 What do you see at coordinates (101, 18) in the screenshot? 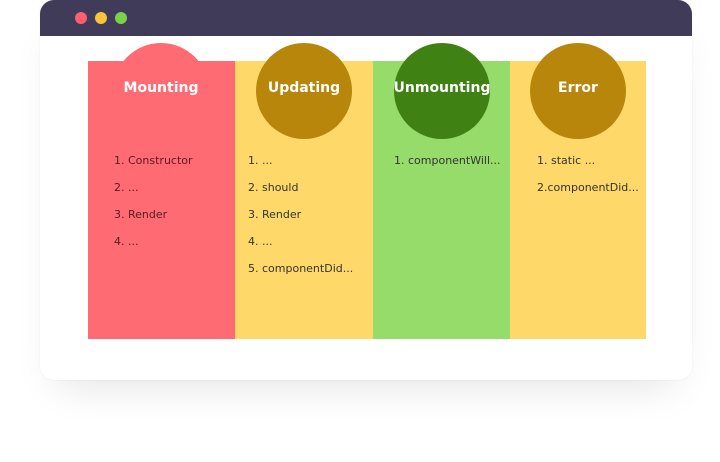
I see `minimize-window-icon` at bounding box center [101, 18].